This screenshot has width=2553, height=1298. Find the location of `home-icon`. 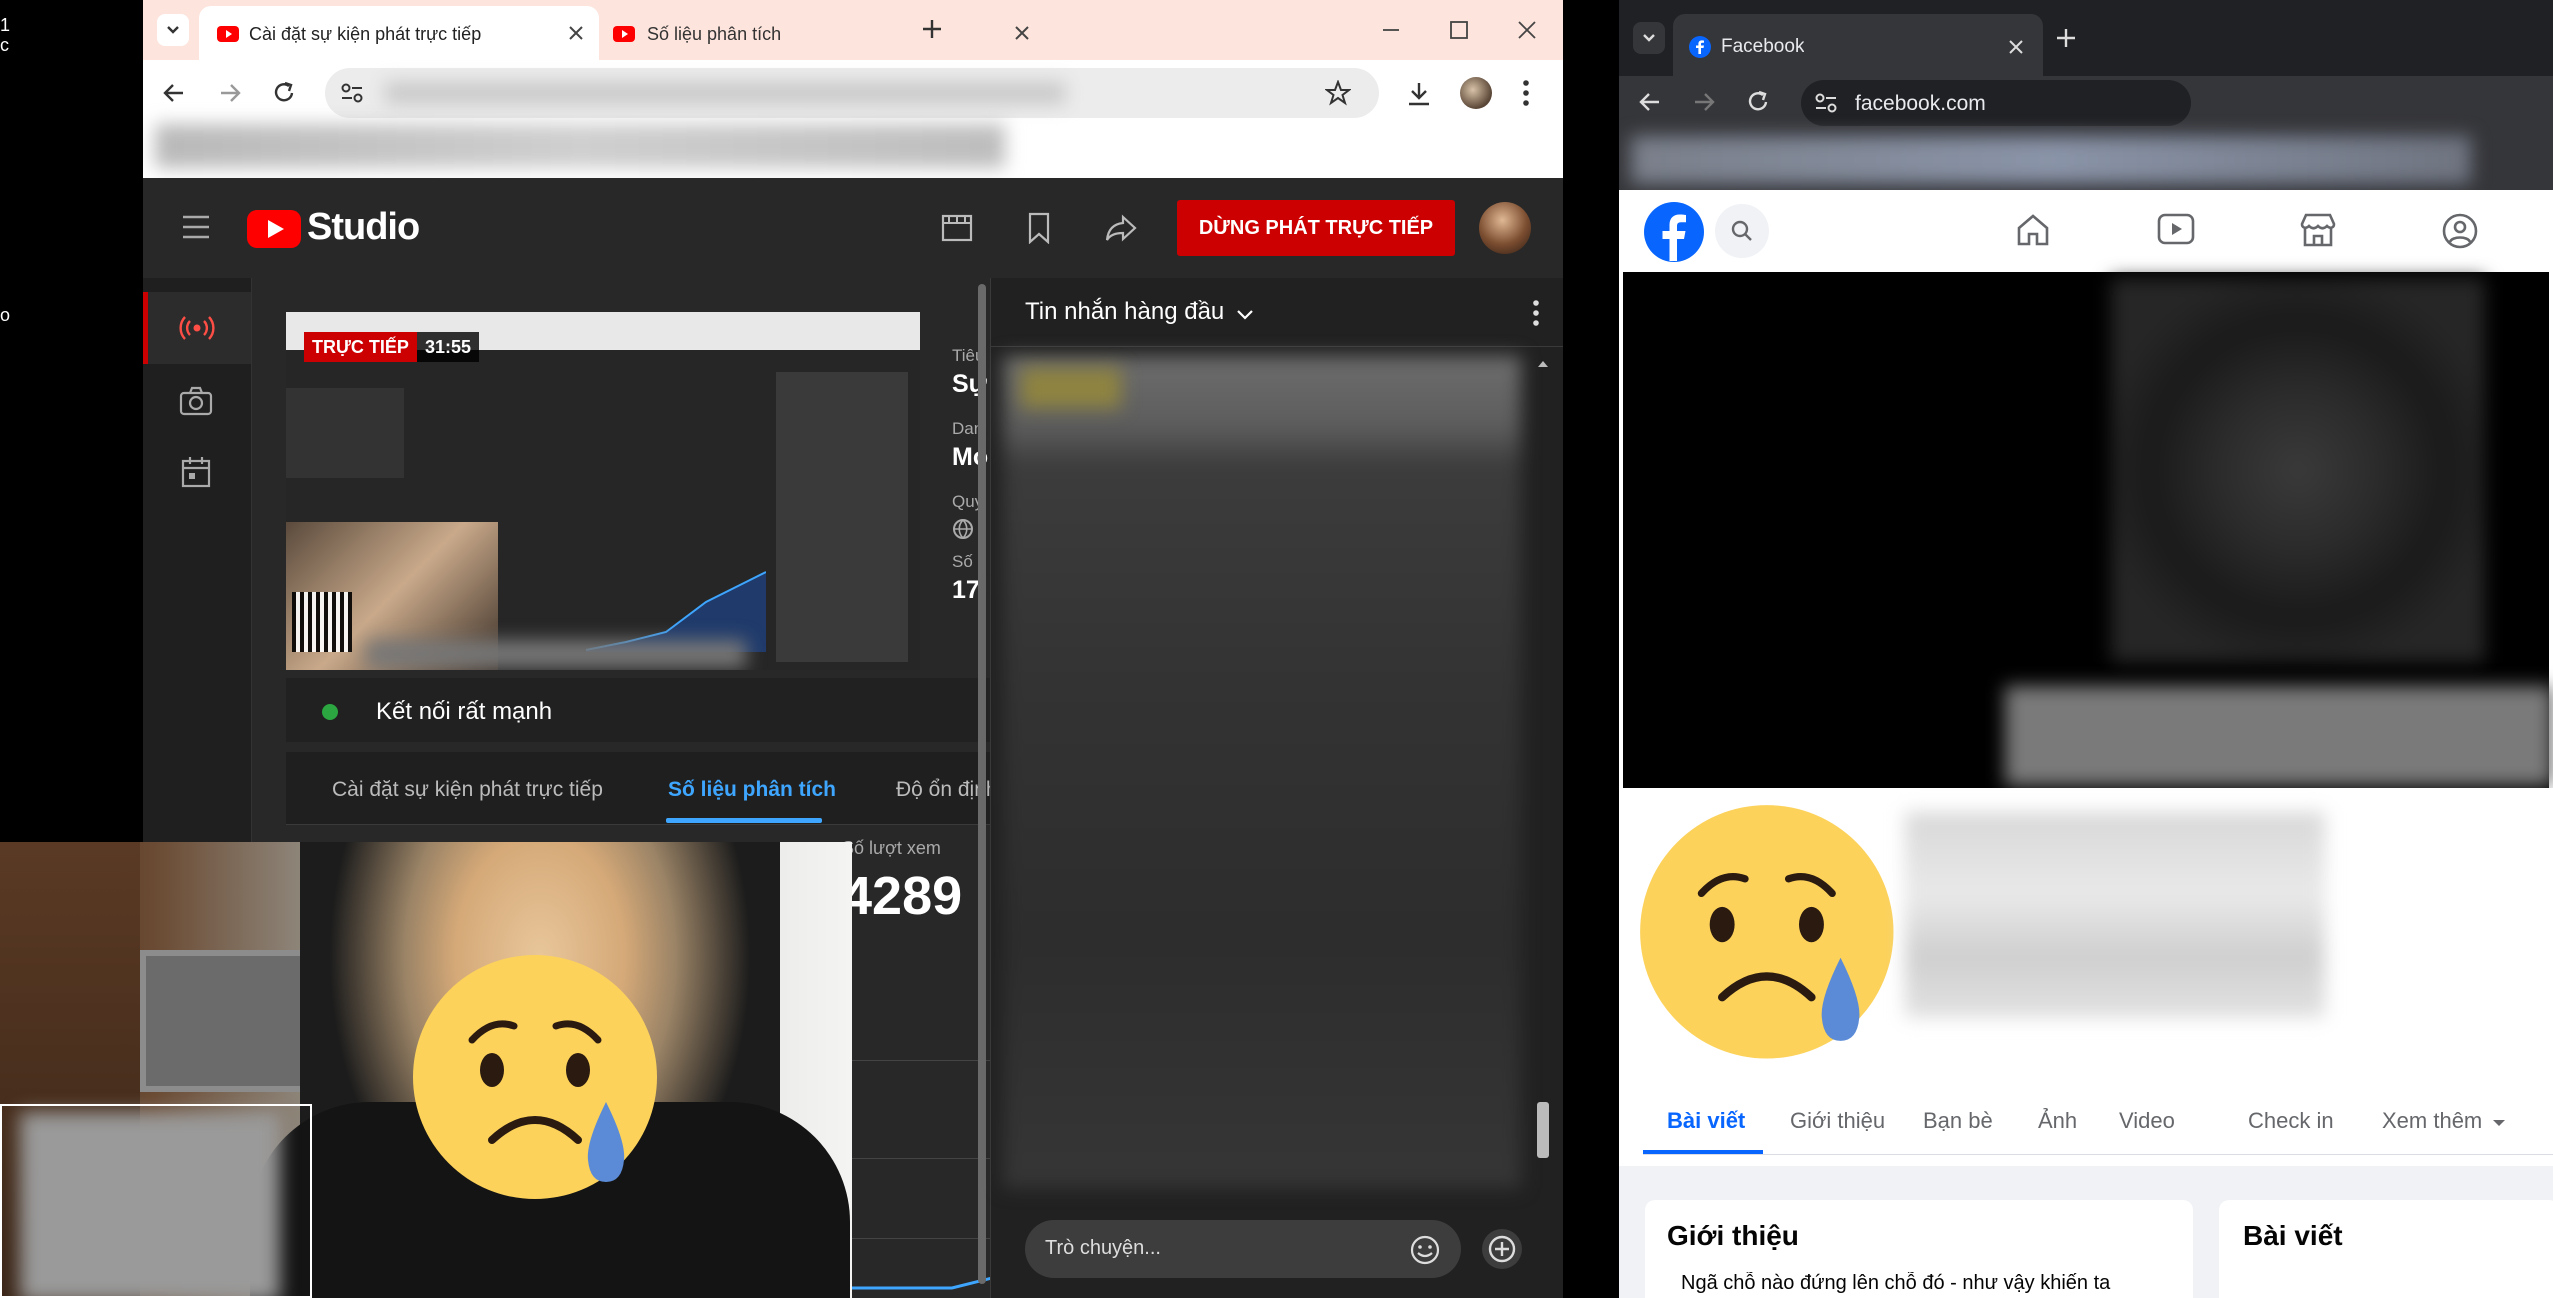

home-icon is located at coordinates (2033, 230).